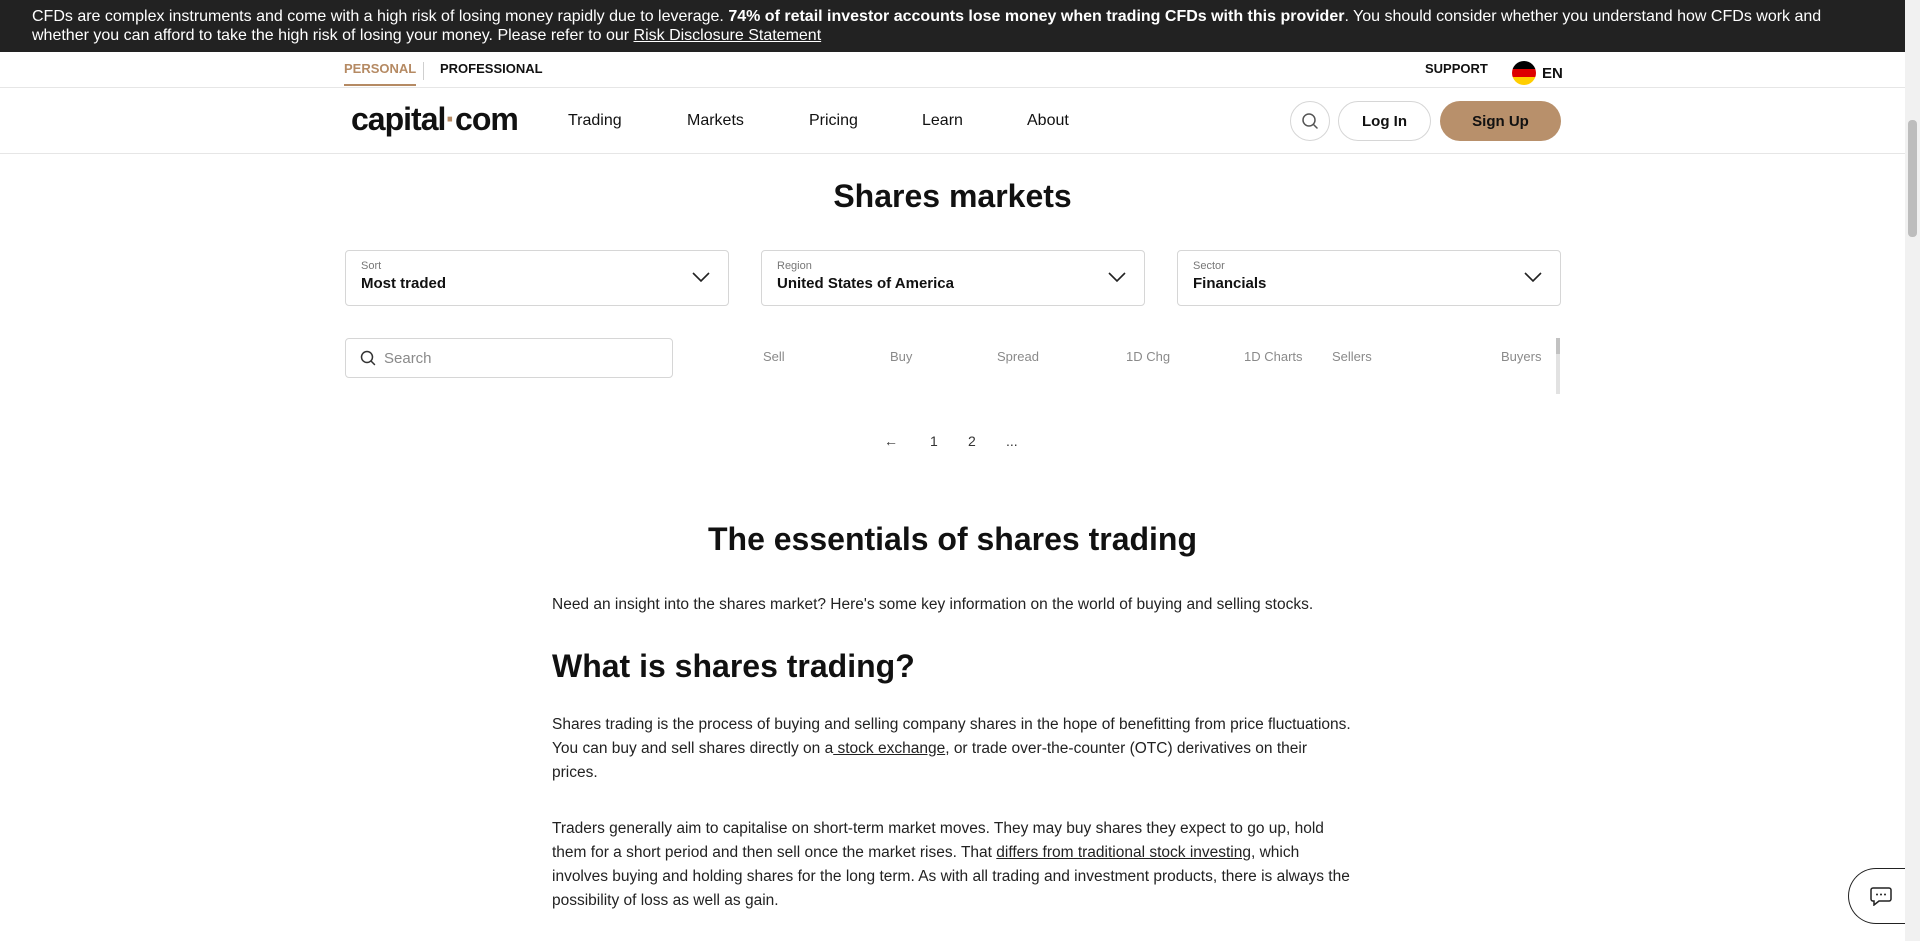  Describe the element at coordinates (794, 266) in the screenshot. I see `region-label: Region` at that location.